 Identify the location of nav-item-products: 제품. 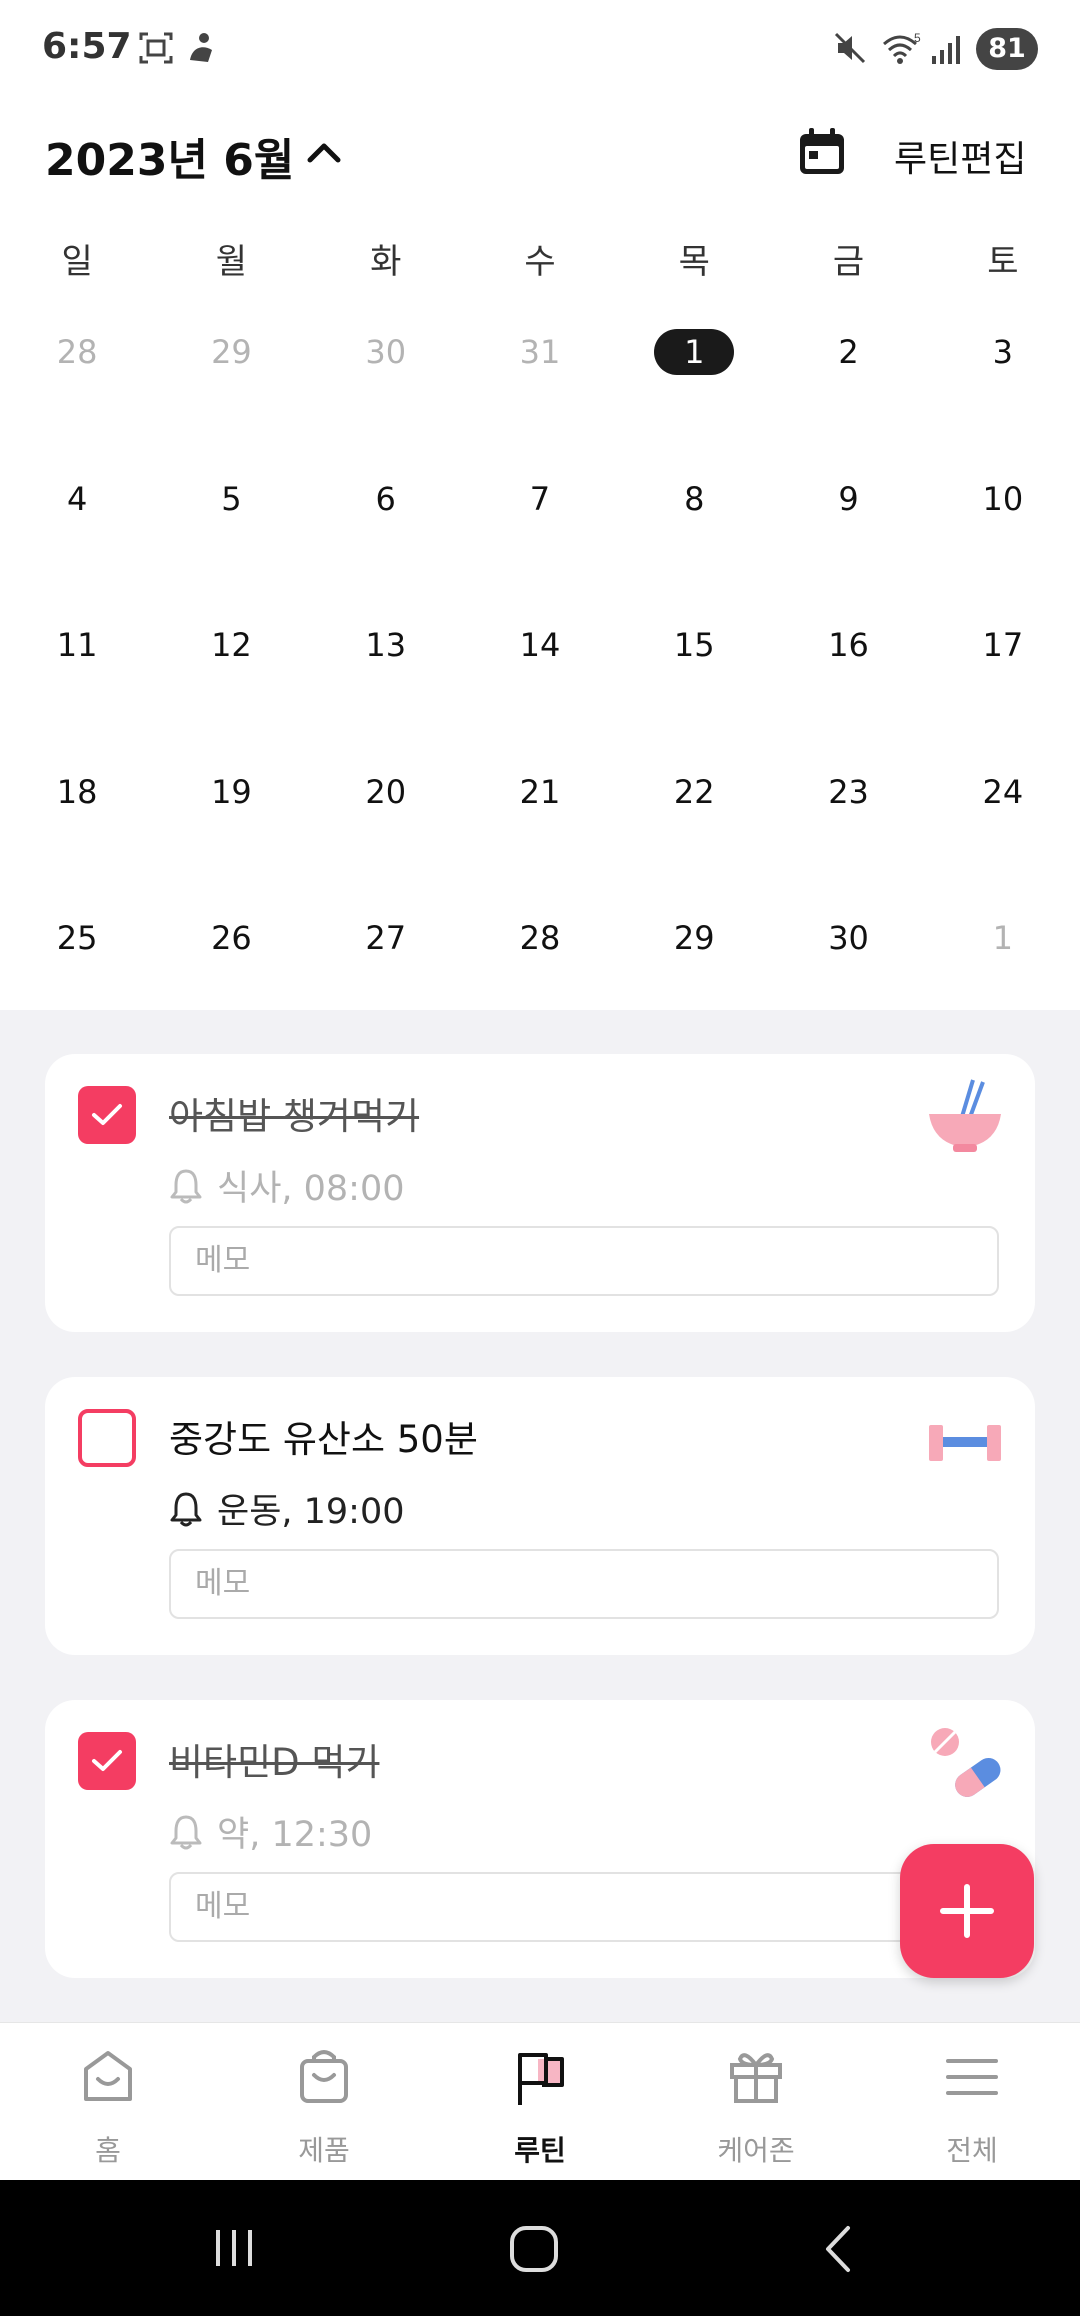
(324, 2102).